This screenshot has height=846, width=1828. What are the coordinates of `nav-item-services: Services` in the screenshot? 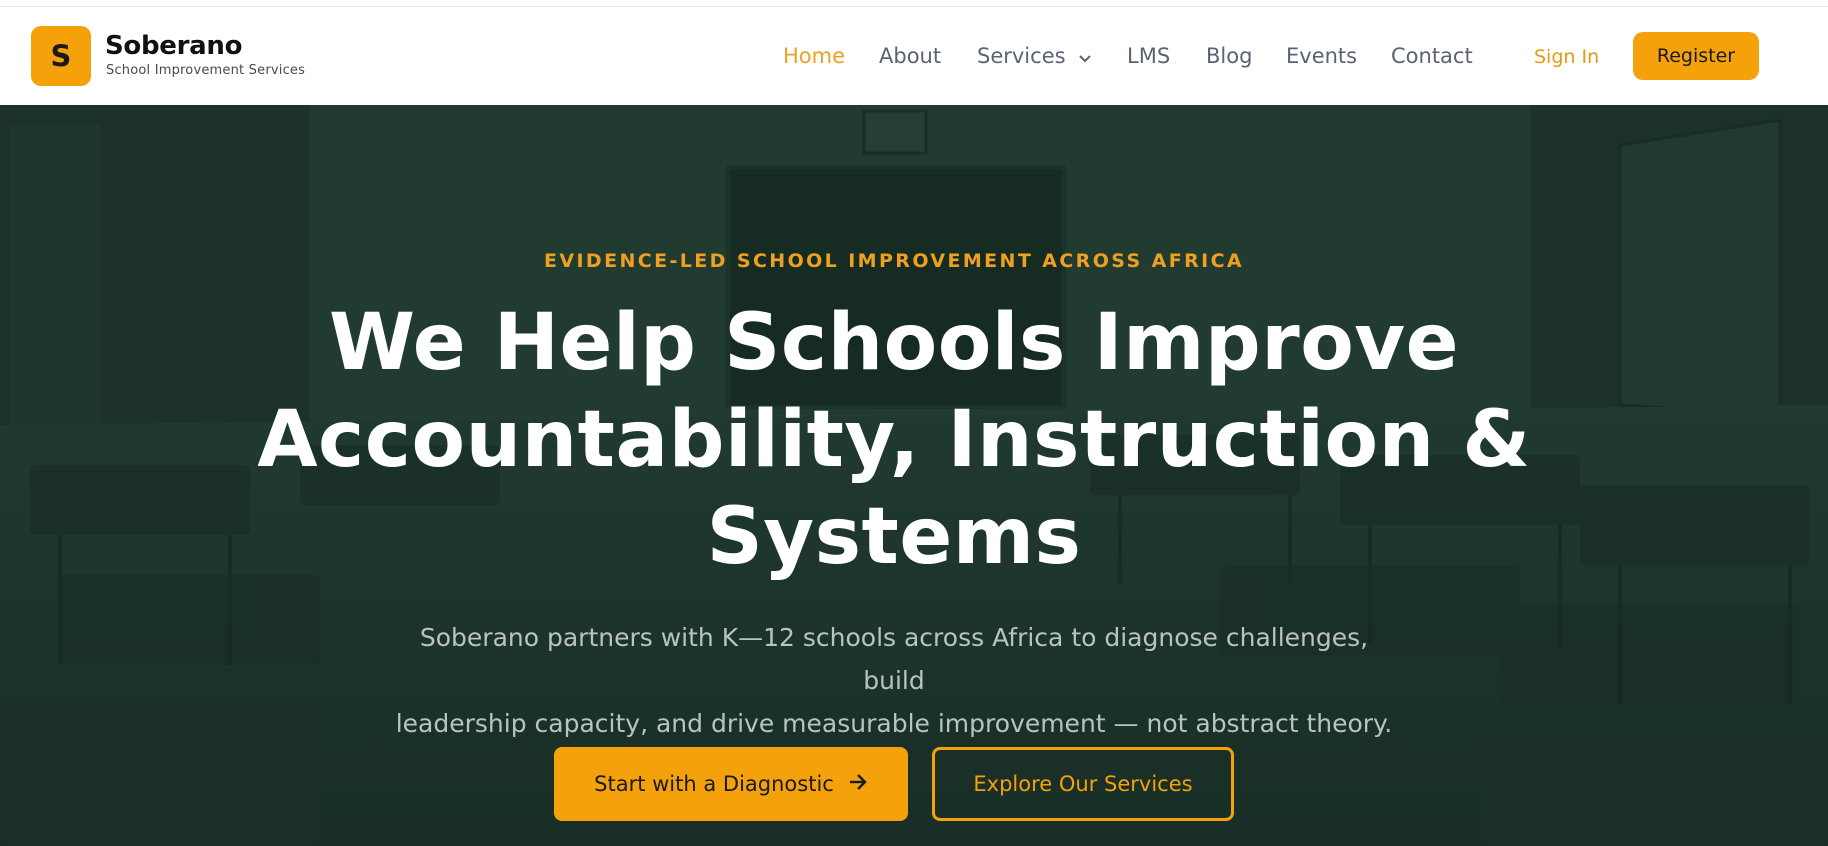 It's located at (1034, 56).